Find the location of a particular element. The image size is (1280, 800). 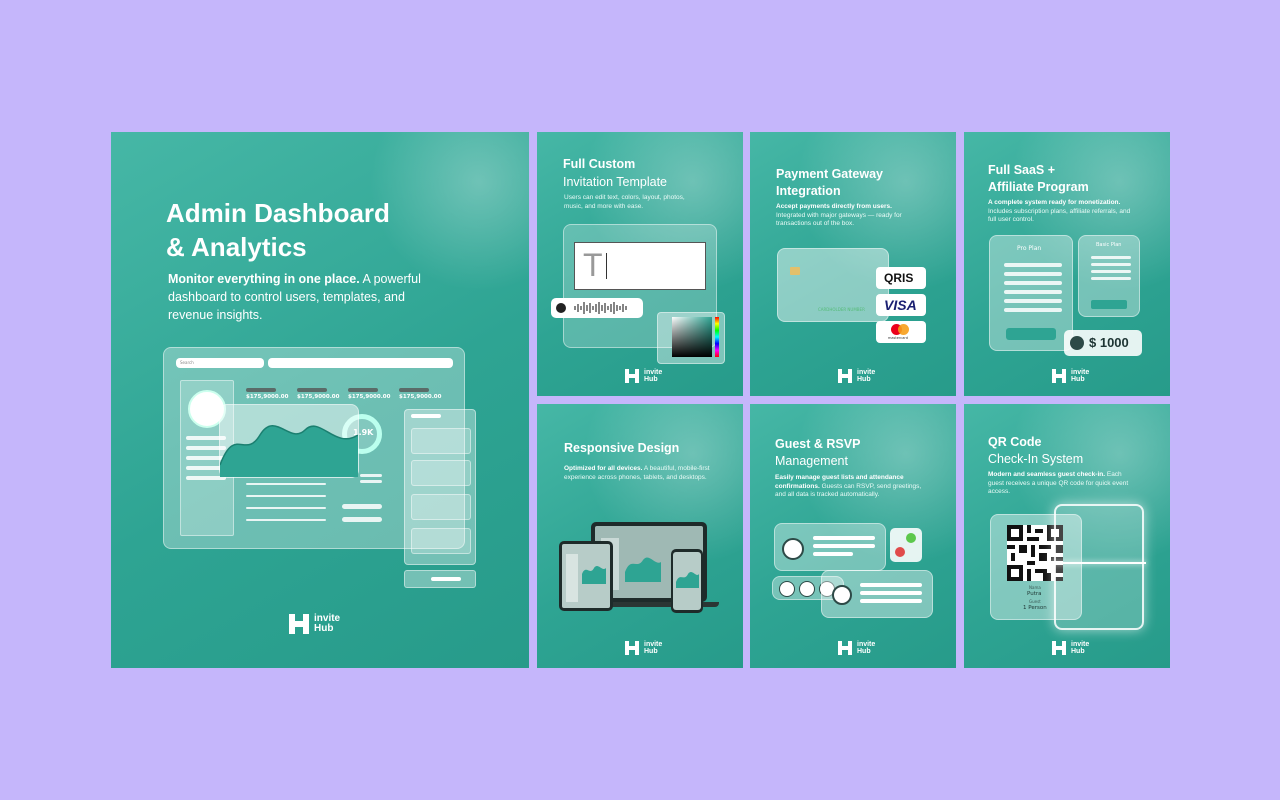

saas-title: Full SaaS + Affiliate Program is located at coordinates (1038, 178).